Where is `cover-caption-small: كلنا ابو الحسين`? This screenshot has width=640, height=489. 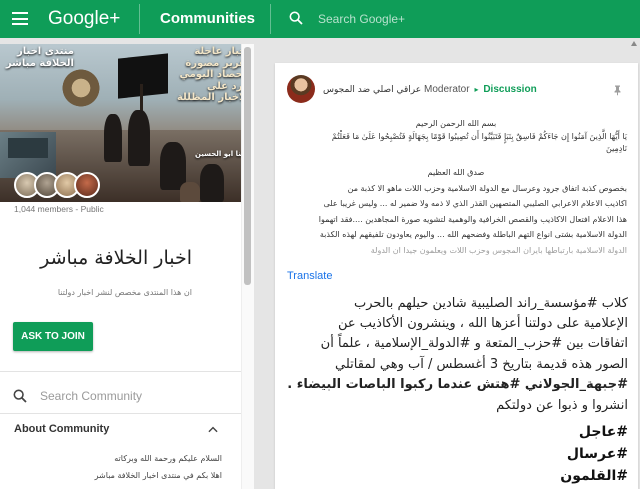 cover-caption-small: كلنا ابو الحسين is located at coordinates (221, 154).